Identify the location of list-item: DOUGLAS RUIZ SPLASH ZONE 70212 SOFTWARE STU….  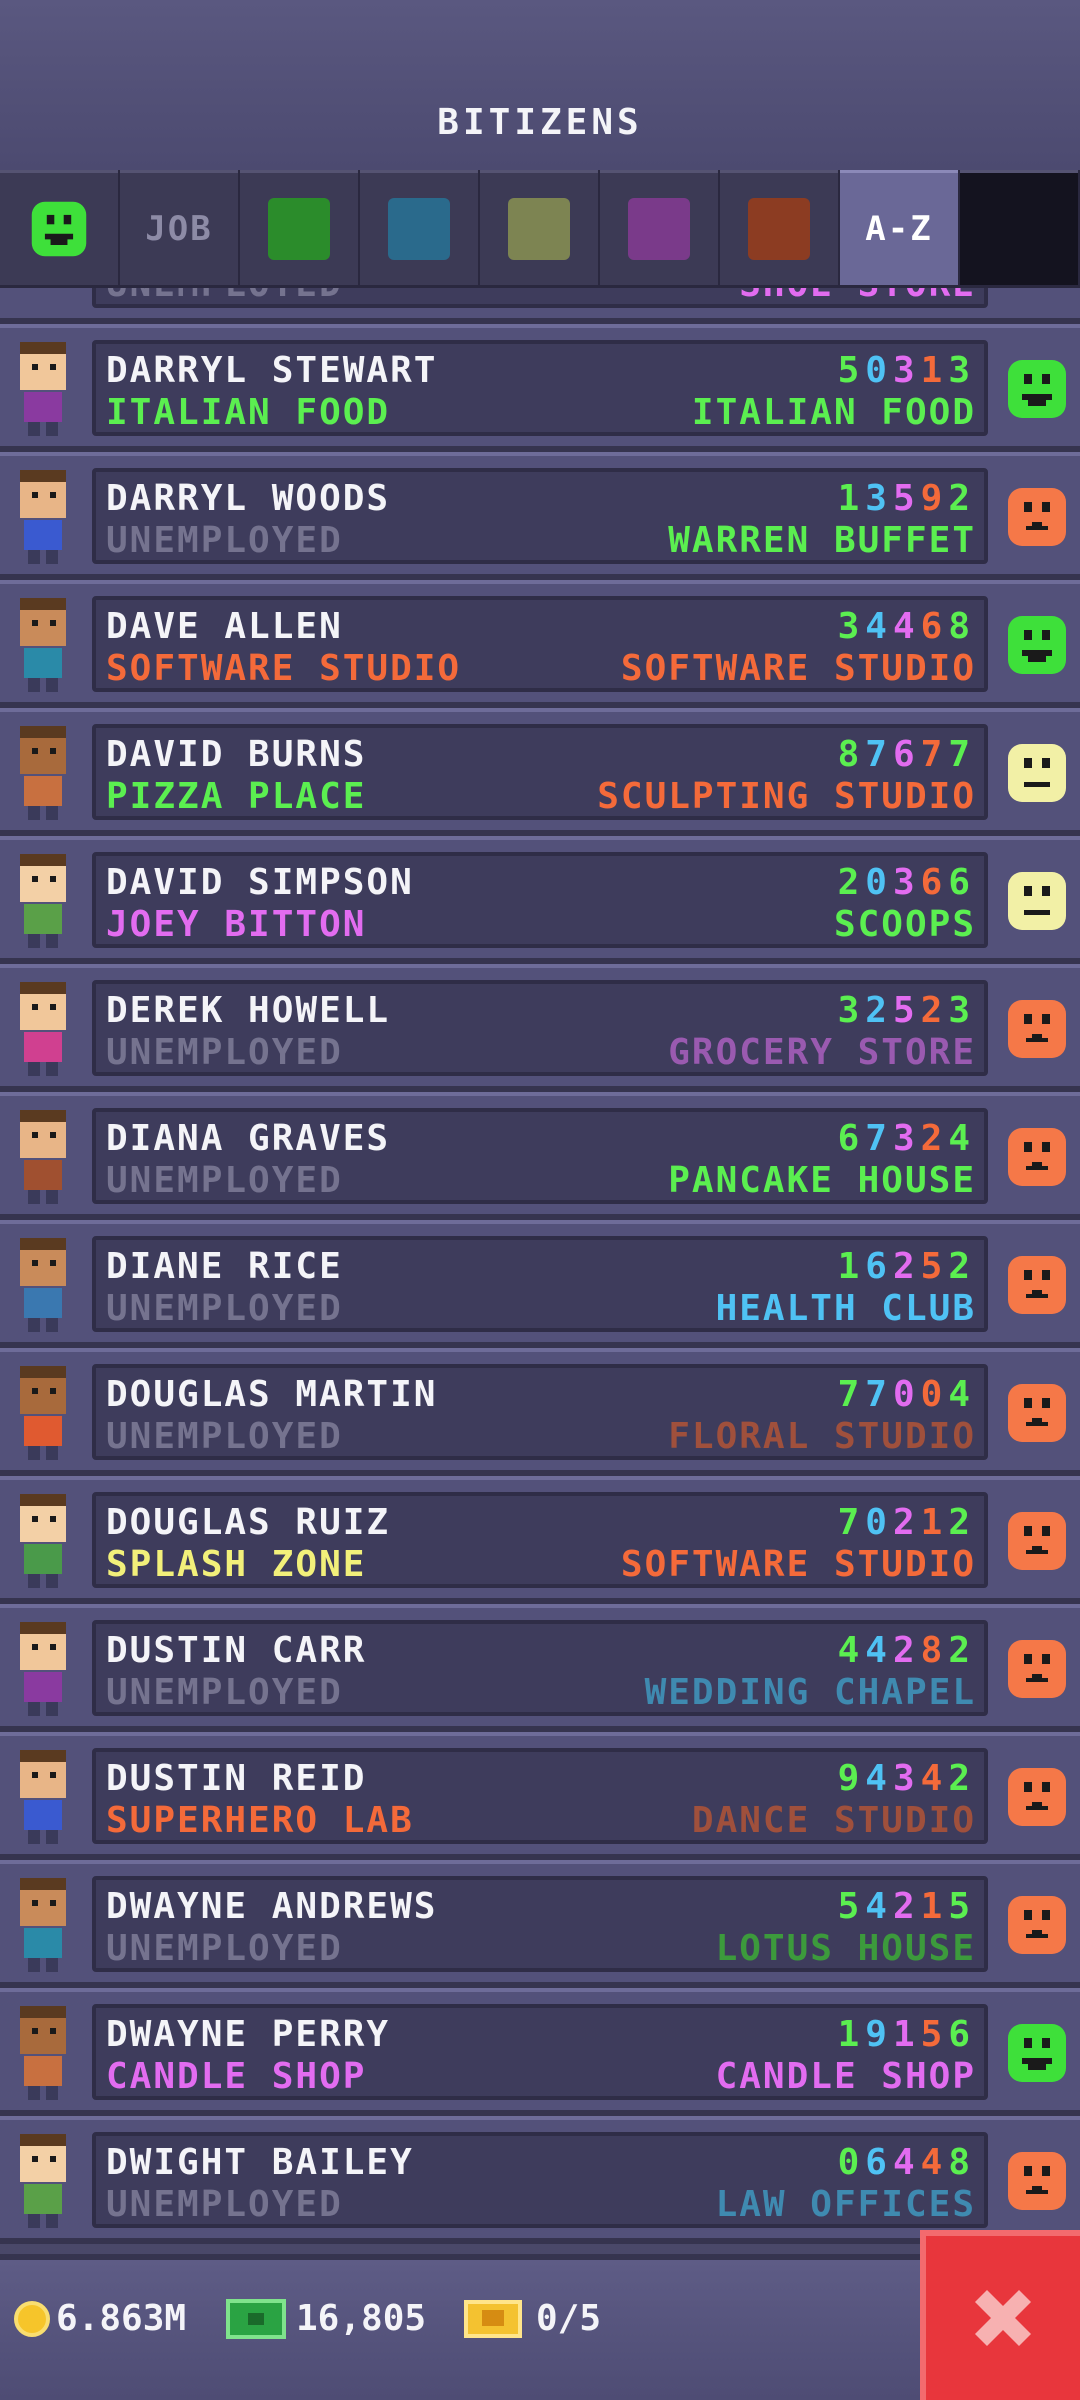
(540, 1540).